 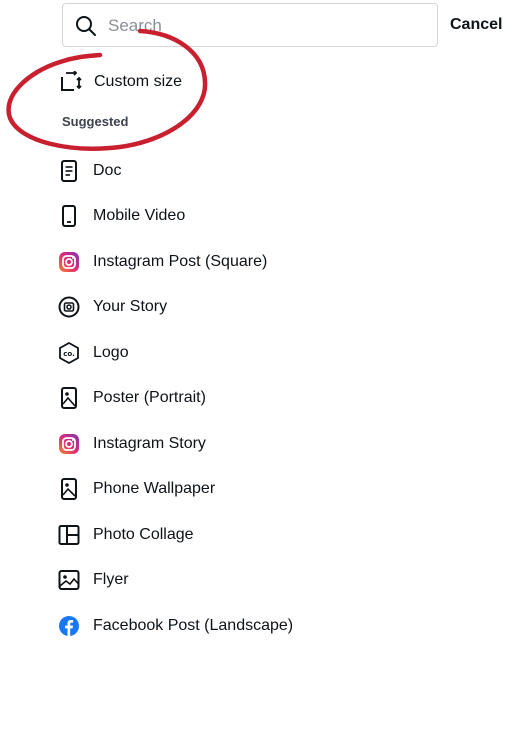 What do you see at coordinates (69, 307) in the screenshot?
I see `story-camera-icon` at bounding box center [69, 307].